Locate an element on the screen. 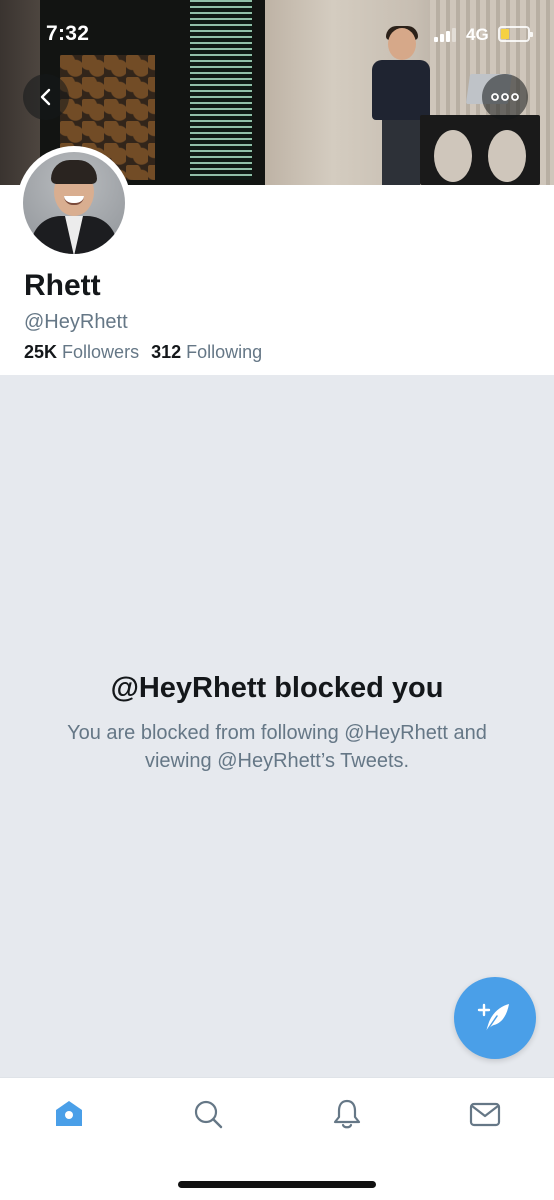  battery-icon is located at coordinates (515, 34).